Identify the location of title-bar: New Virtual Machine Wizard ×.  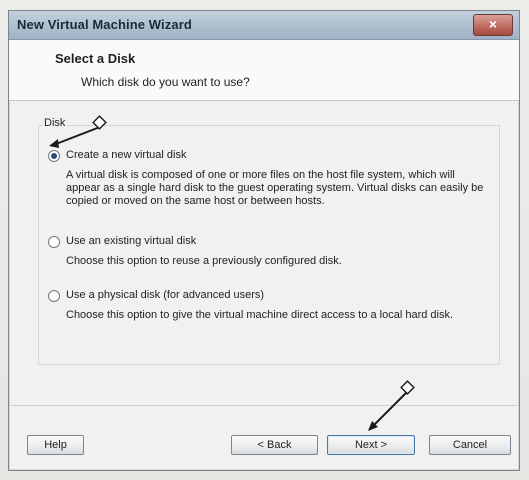
(264, 25).